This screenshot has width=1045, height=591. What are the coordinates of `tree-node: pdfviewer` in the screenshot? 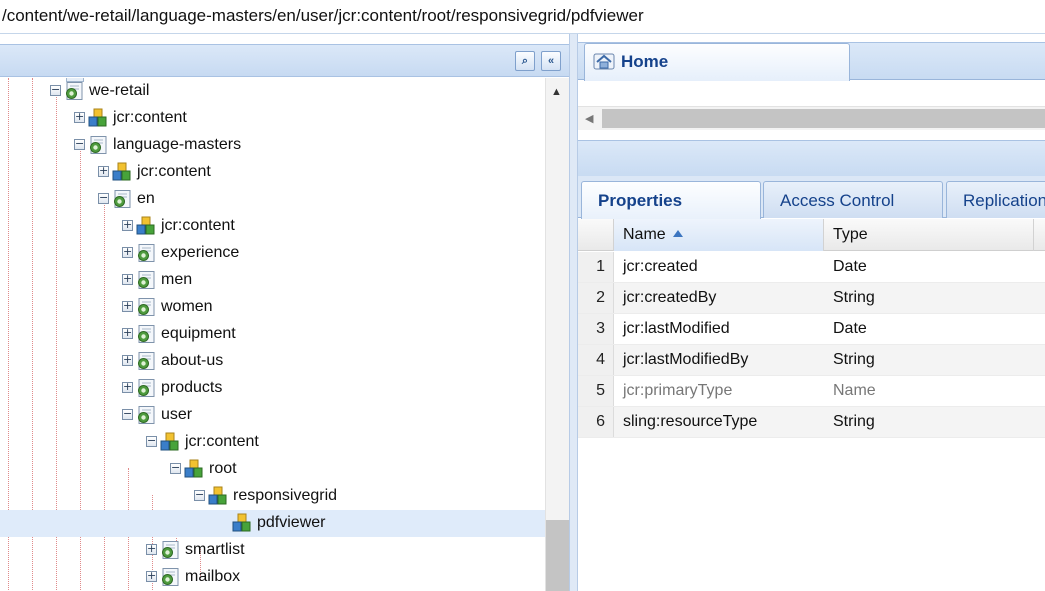 It's located at (272, 523).